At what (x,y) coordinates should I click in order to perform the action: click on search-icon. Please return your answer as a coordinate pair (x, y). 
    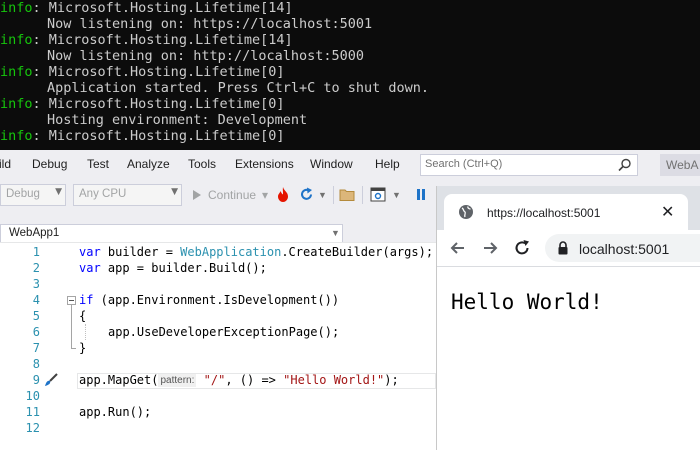
    Looking at the image, I should click on (625, 165).